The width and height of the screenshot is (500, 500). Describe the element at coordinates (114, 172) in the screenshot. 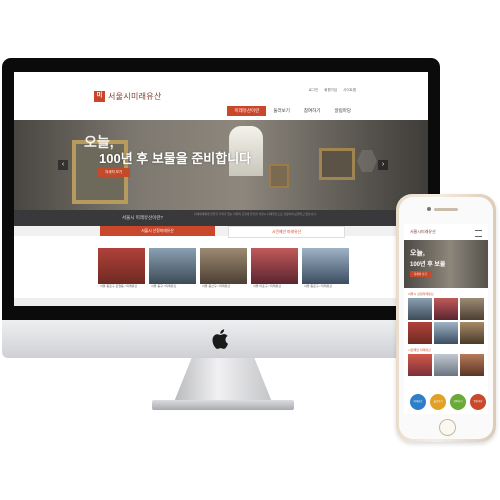

I see `hero-more-button: 자세히 보기` at that location.